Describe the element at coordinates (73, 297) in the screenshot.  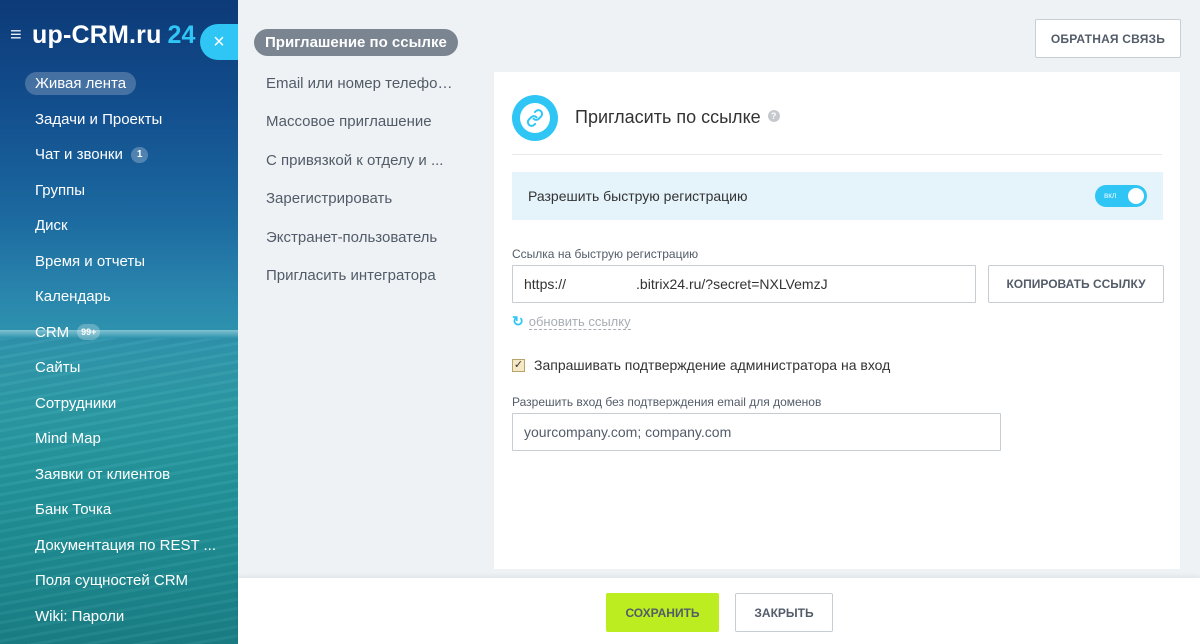
I see `sidebar-item-label: Календарь` at that location.